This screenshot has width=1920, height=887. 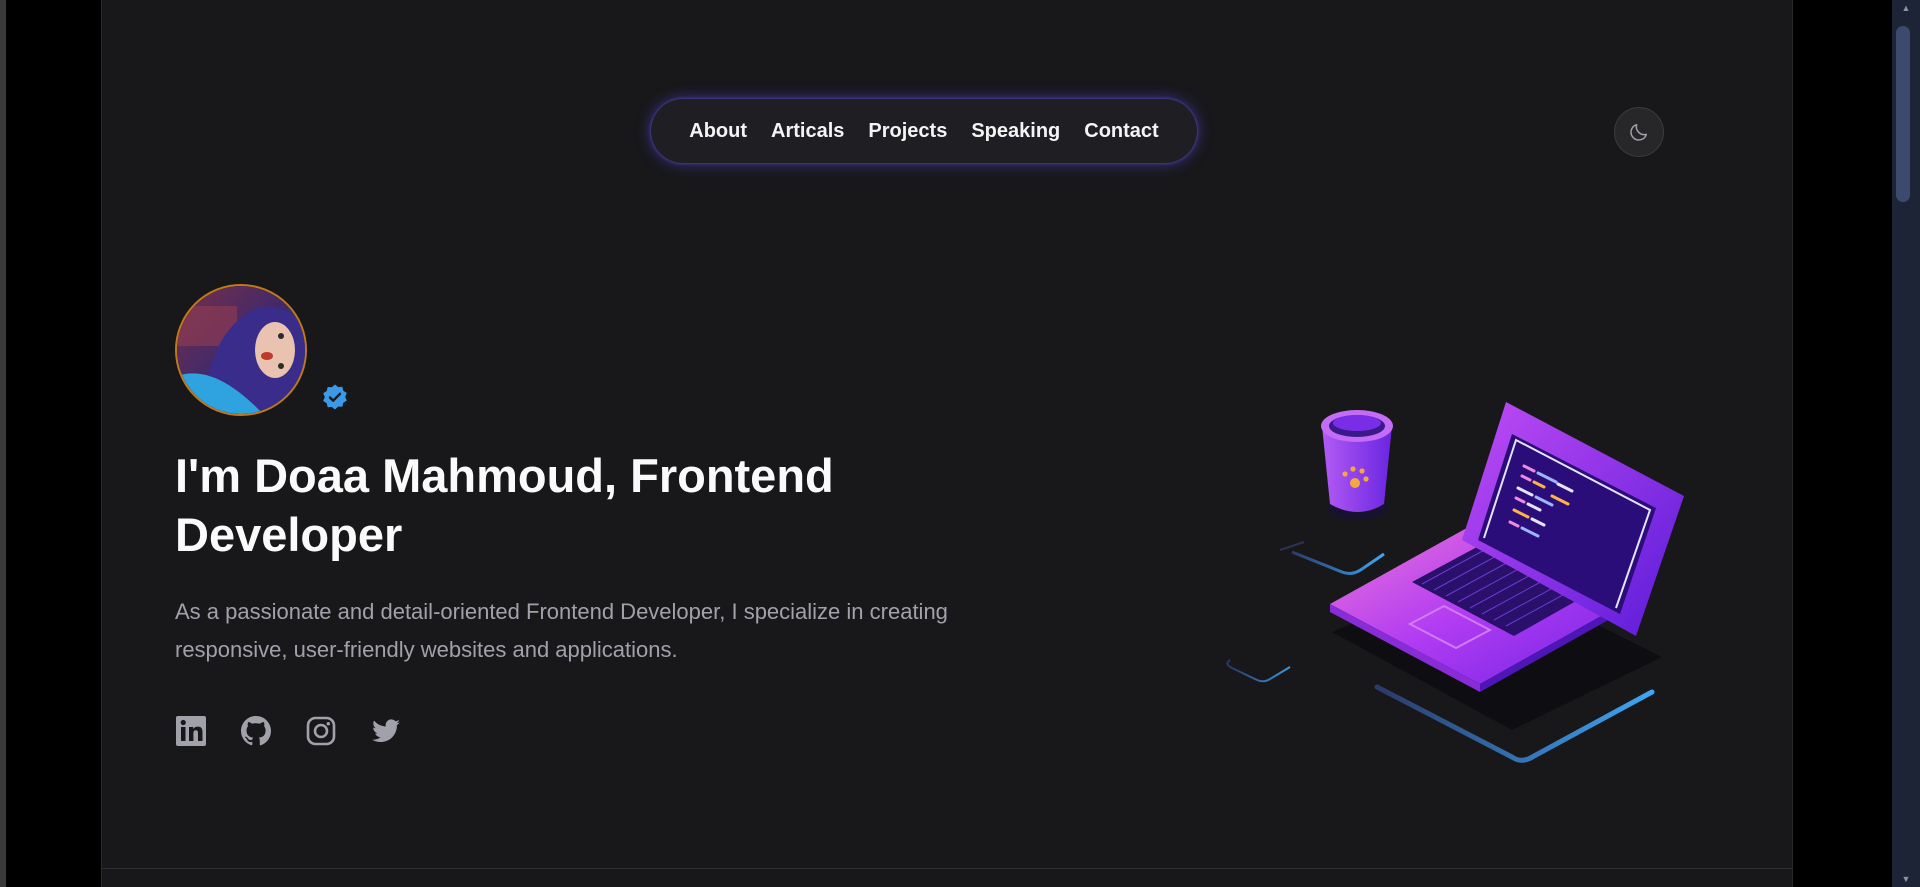 What do you see at coordinates (256, 731) in the screenshot?
I see `github-icon` at bounding box center [256, 731].